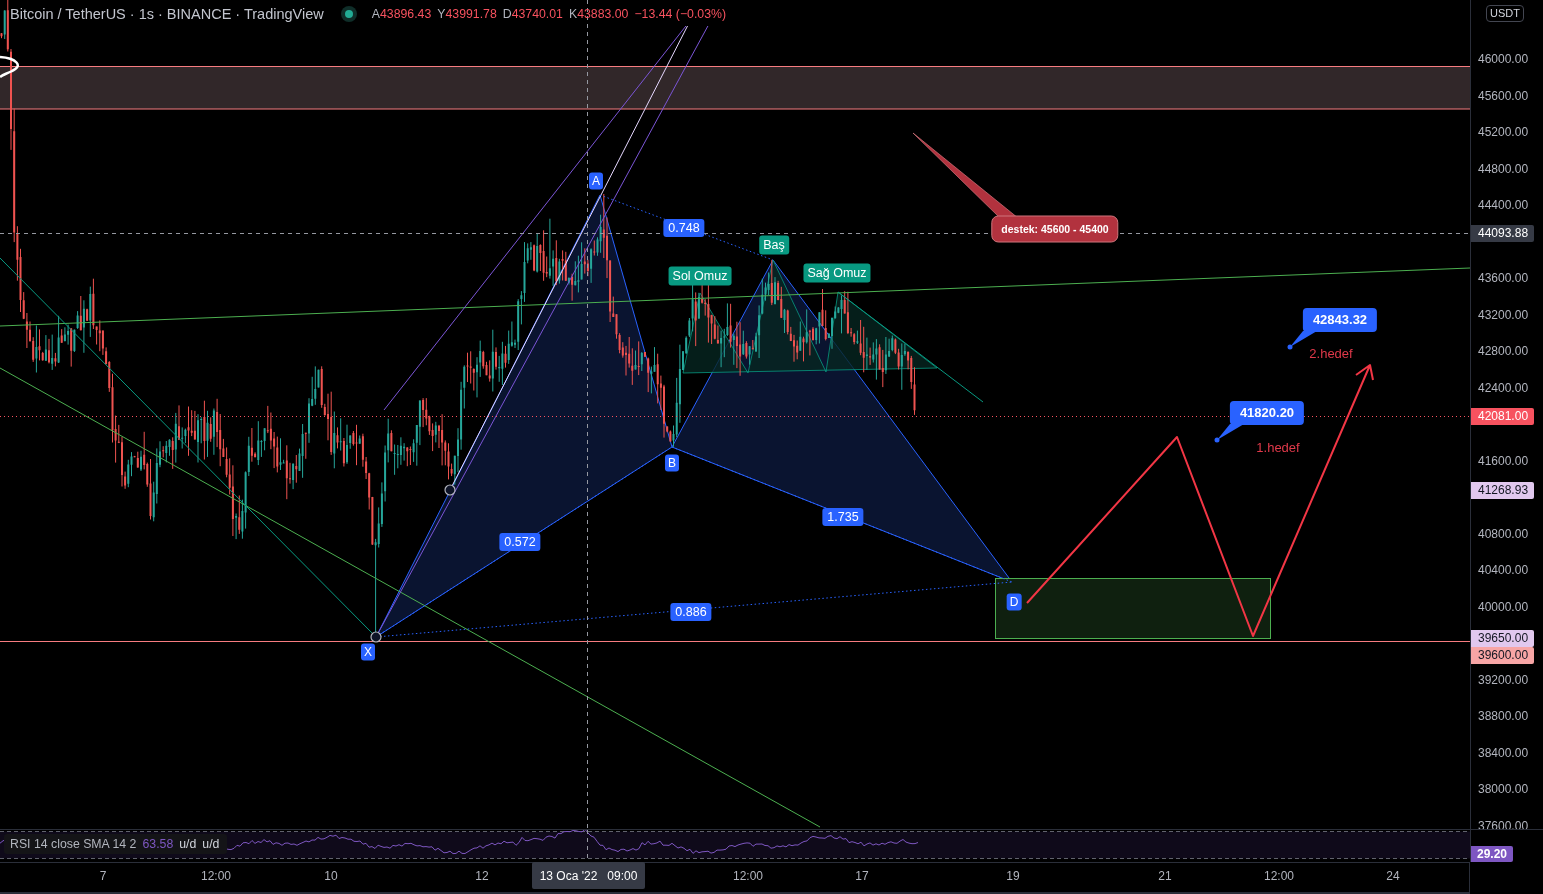  What do you see at coordinates (1503, 59) in the screenshot?
I see `price-tick: 46000.00` at bounding box center [1503, 59].